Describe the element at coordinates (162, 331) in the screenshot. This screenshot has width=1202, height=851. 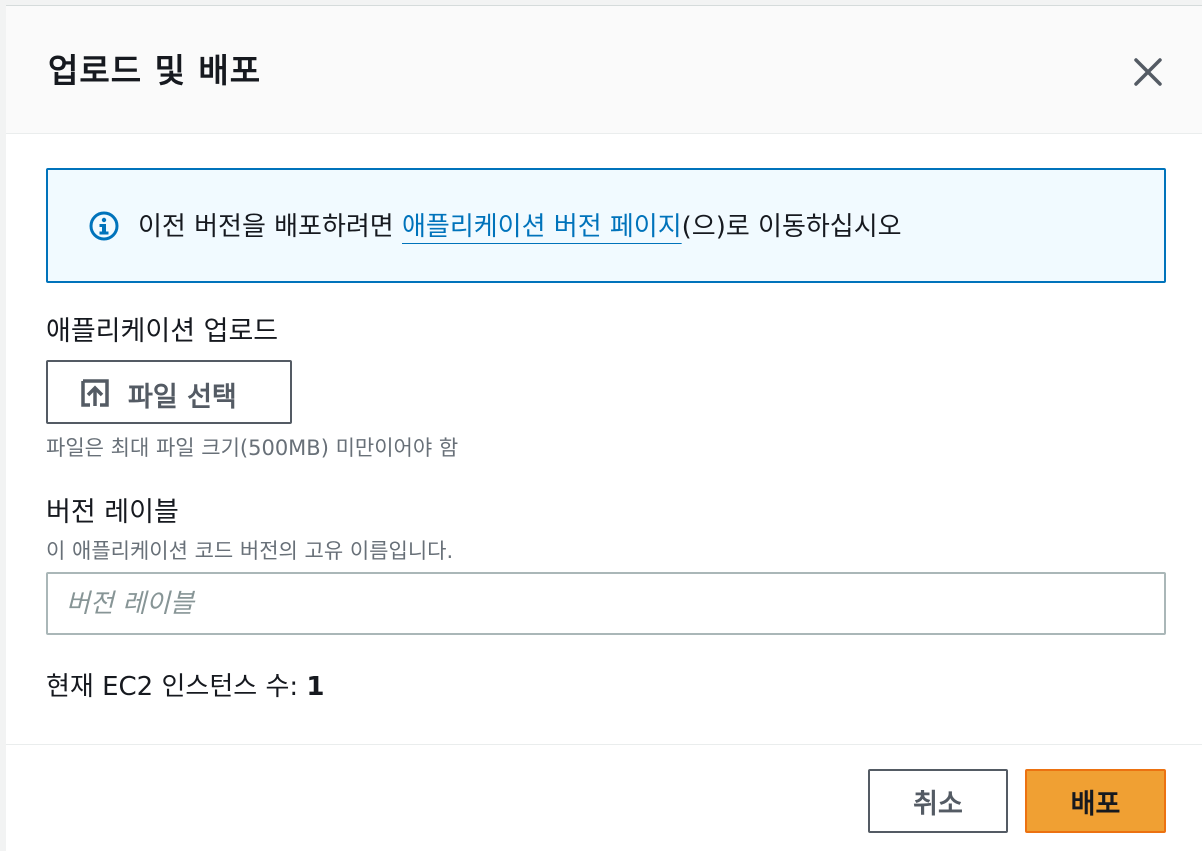
I see `upload-label: 애플리케이션 업로드` at that location.